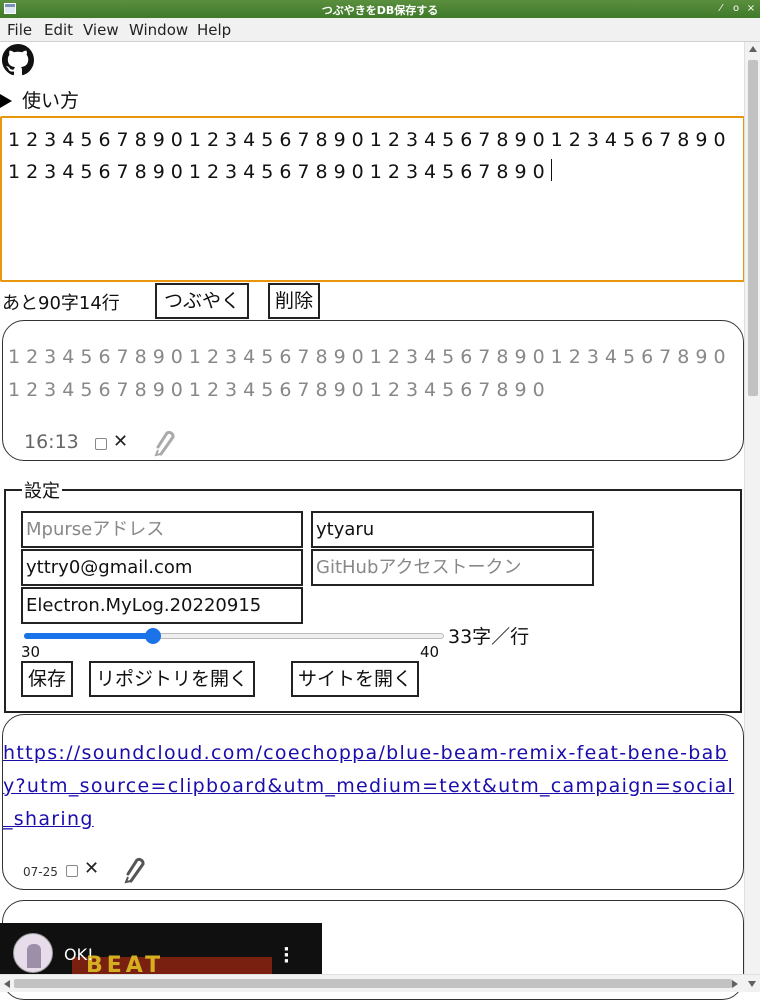 This screenshot has width=760, height=1000. Describe the element at coordinates (162, 605) in the screenshot. I see `repository-input: Electron.MyLog.20220915` at that location.